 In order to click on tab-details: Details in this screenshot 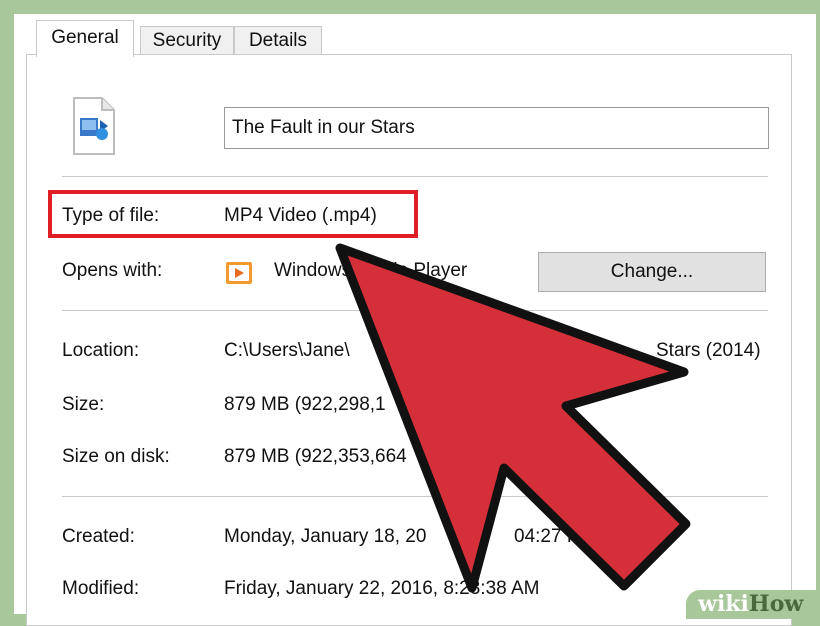, I will do `click(278, 40)`.